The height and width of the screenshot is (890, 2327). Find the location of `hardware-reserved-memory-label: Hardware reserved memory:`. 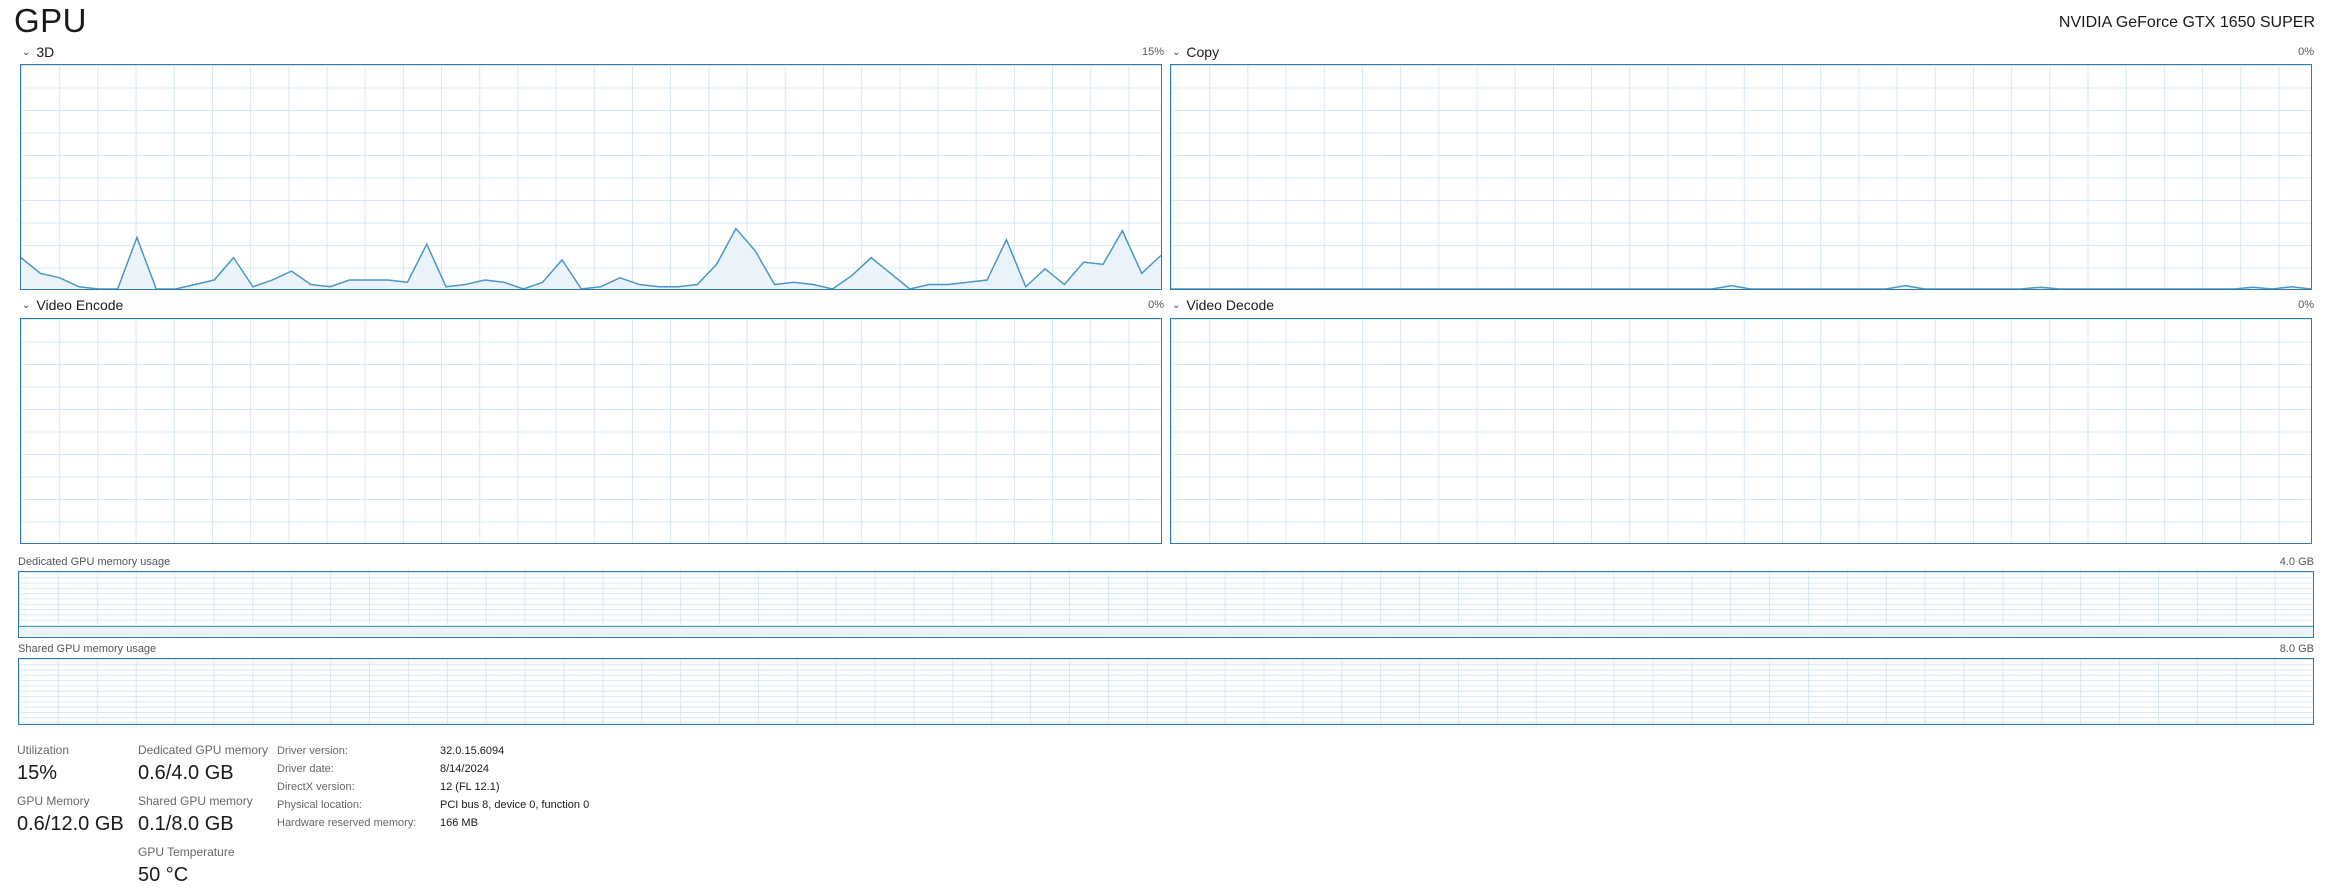

hardware-reserved-memory-label: Hardware reserved memory: is located at coordinates (347, 823).